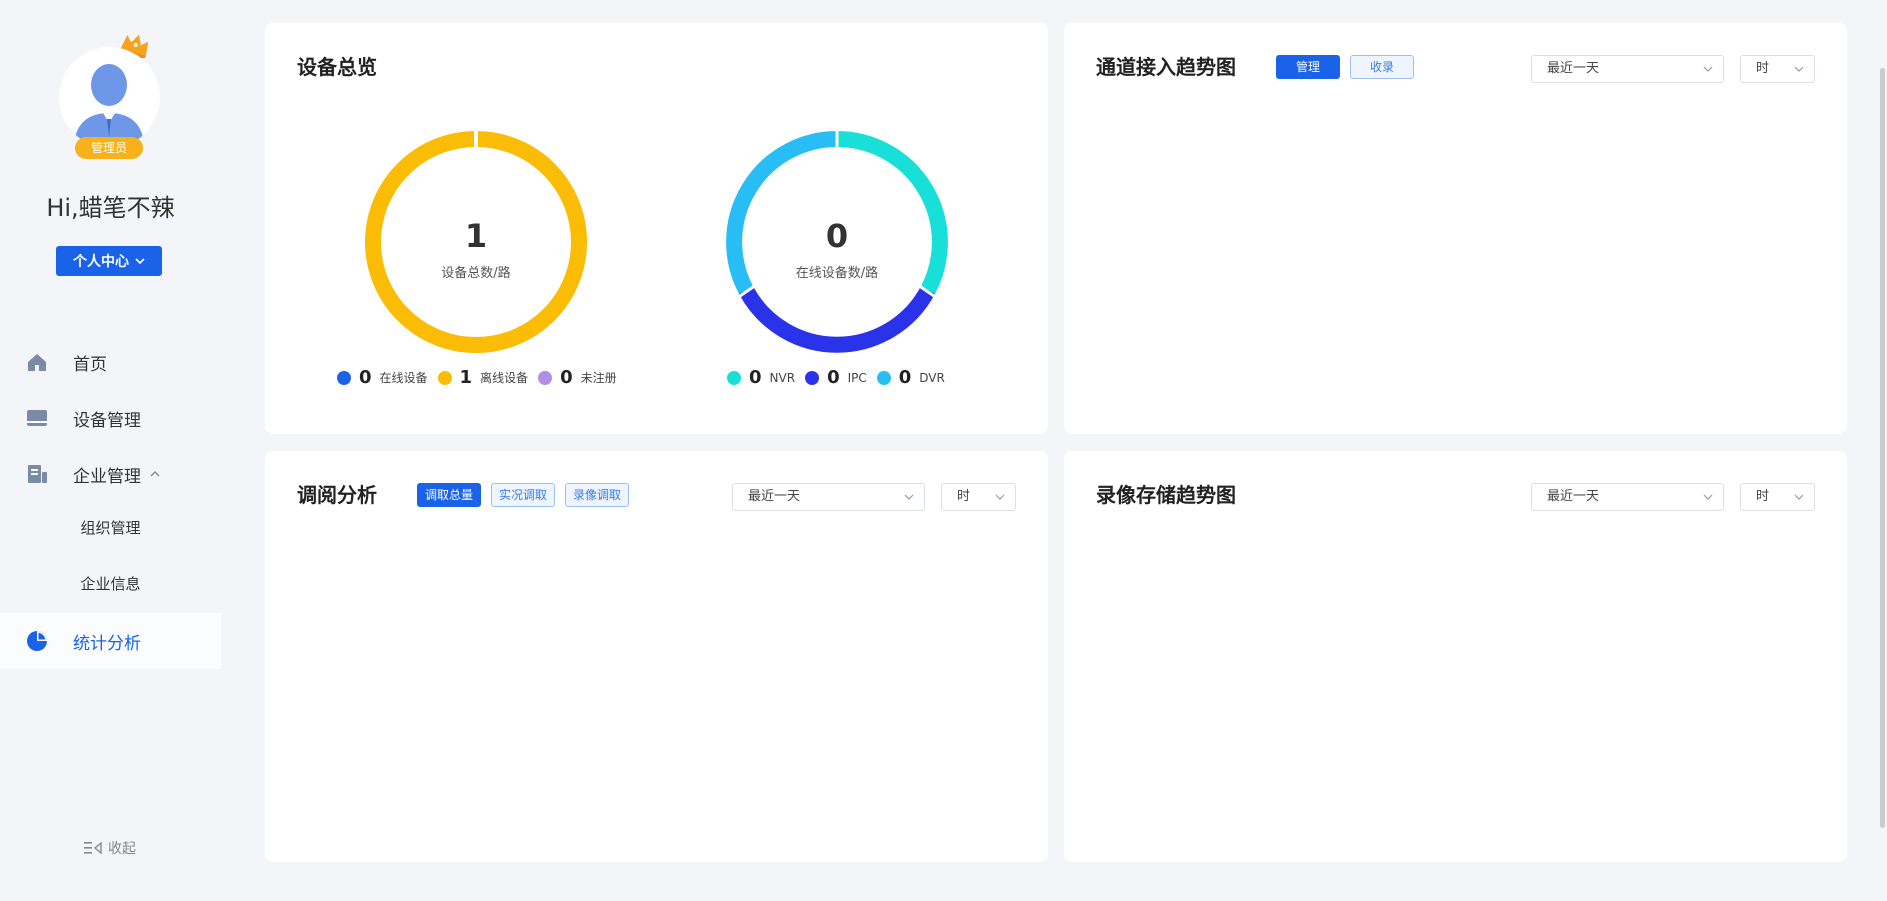 The width and height of the screenshot is (1887, 901). What do you see at coordinates (155, 474) in the screenshot?
I see `chevron-up-icon` at bounding box center [155, 474].